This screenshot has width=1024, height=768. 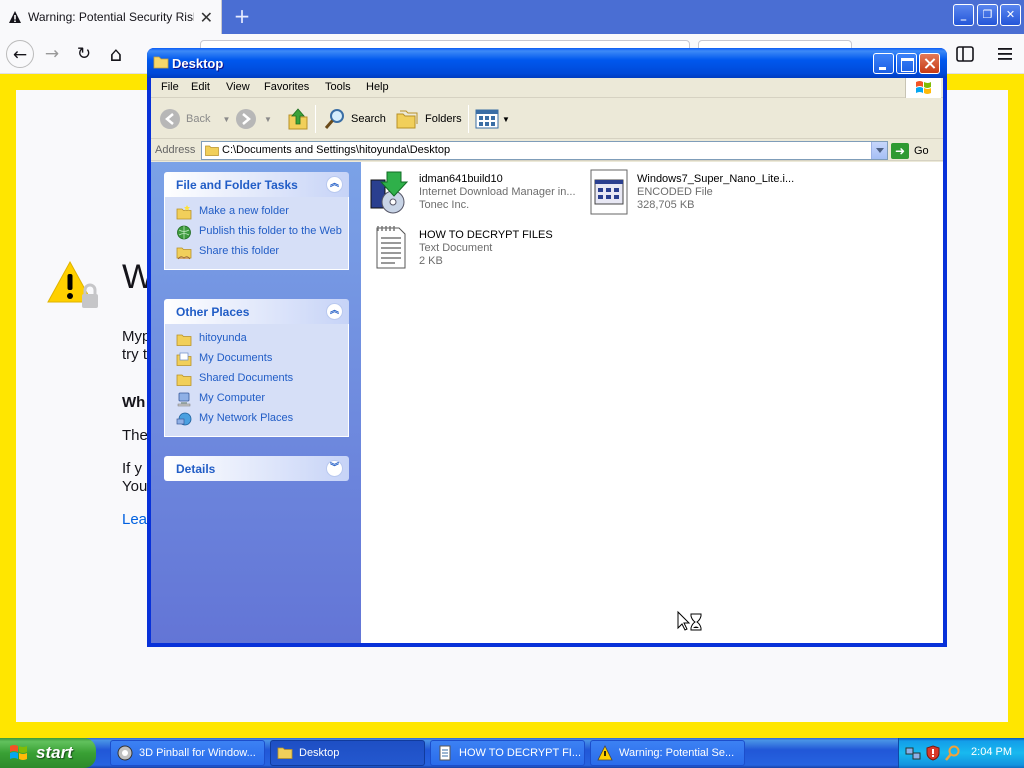 I want to click on forward-arrow-icon, so click(x=246, y=119).